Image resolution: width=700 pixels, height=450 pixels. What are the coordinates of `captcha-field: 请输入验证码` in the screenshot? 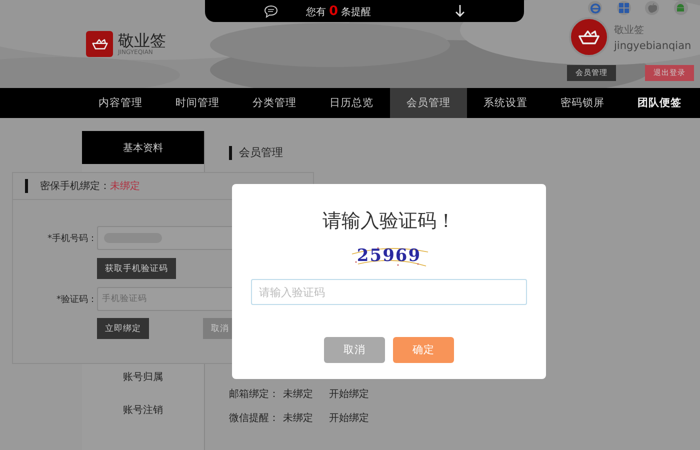 It's located at (389, 292).